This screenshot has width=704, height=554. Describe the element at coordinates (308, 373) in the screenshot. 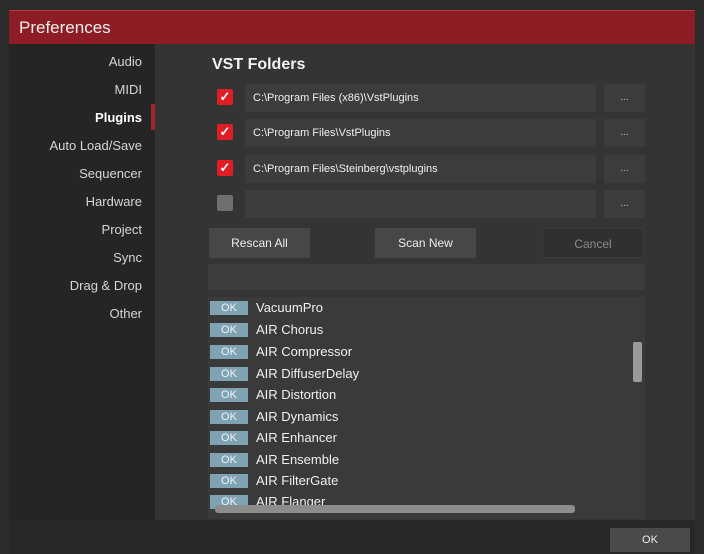

I see `plugin-name: AIR DiffuserDelay` at that location.